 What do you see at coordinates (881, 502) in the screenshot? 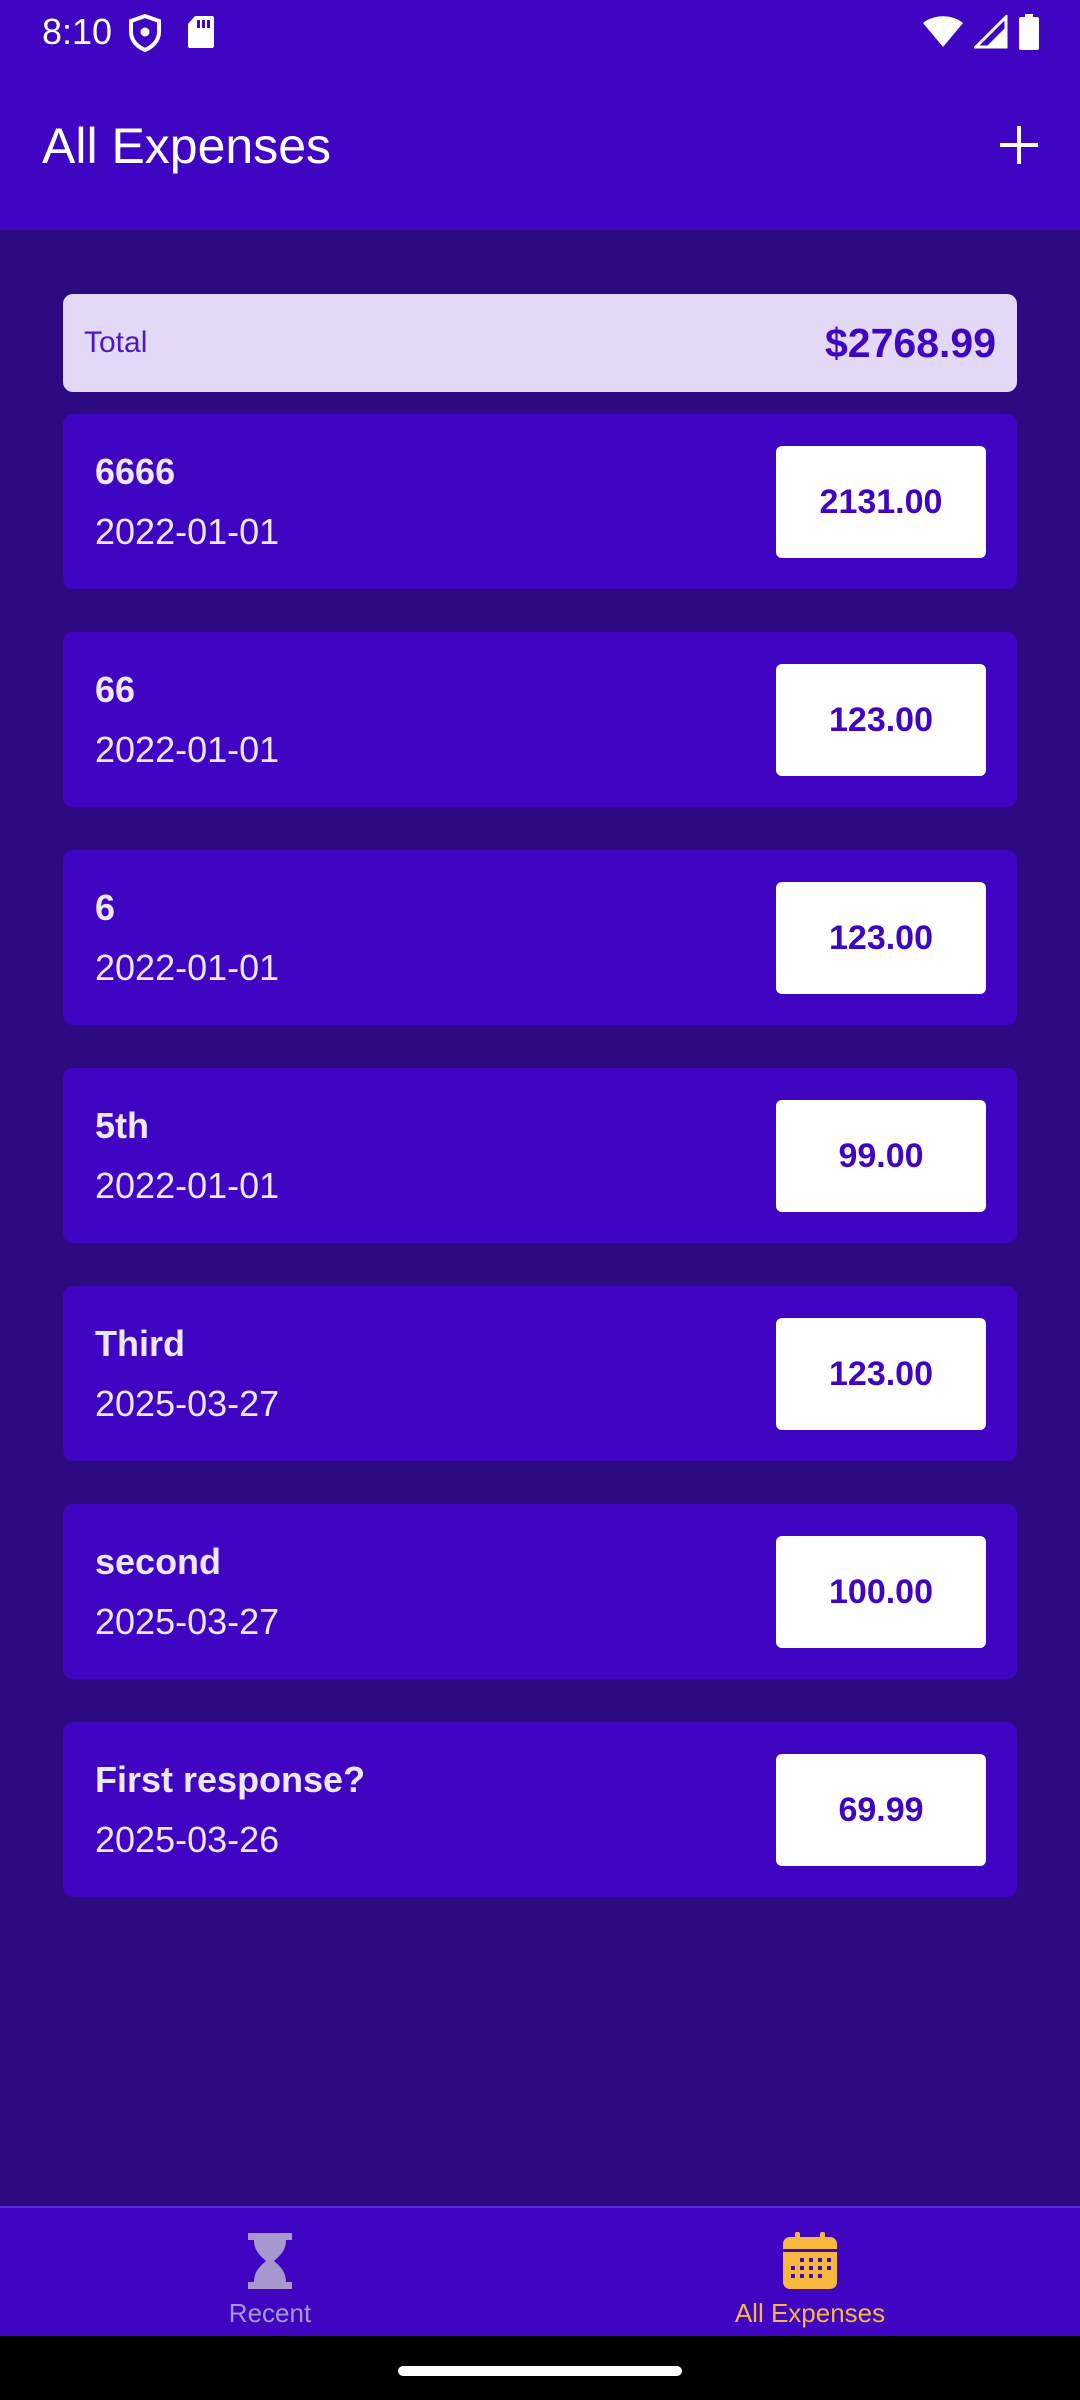
I see `expense-amount: 2131.00` at bounding box center [881, 502].